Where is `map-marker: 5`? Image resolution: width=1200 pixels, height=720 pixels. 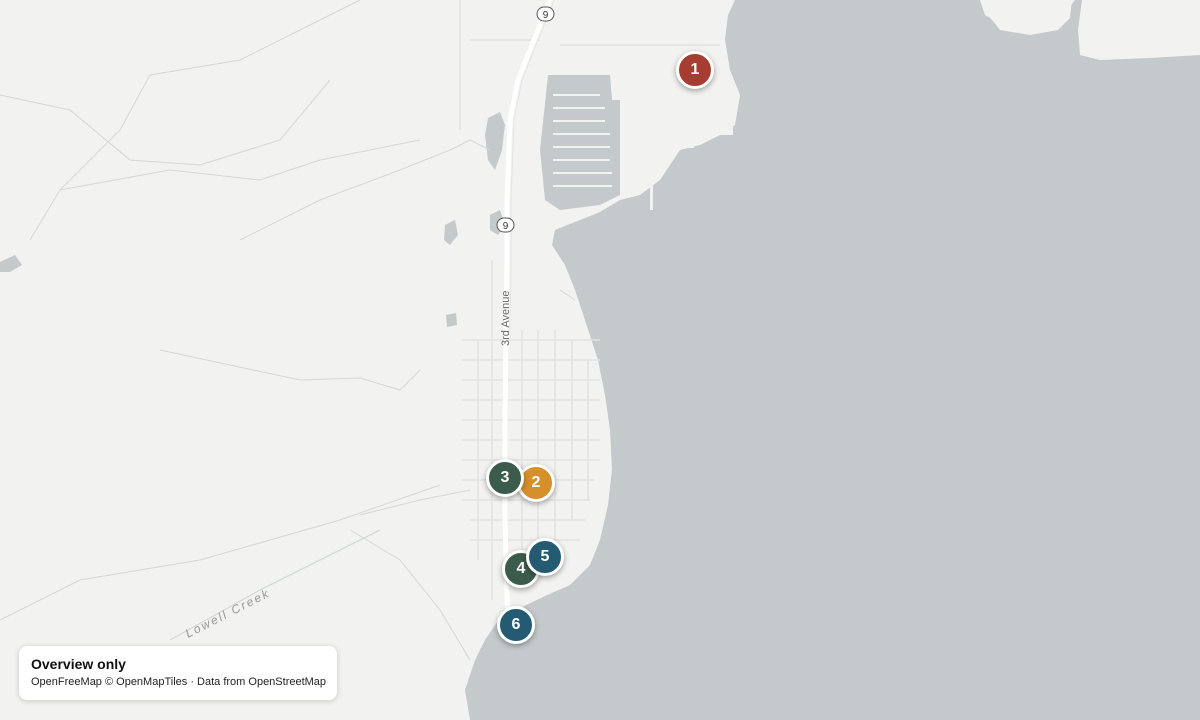 map-marker: 5 is located at coordinates (545, 557).